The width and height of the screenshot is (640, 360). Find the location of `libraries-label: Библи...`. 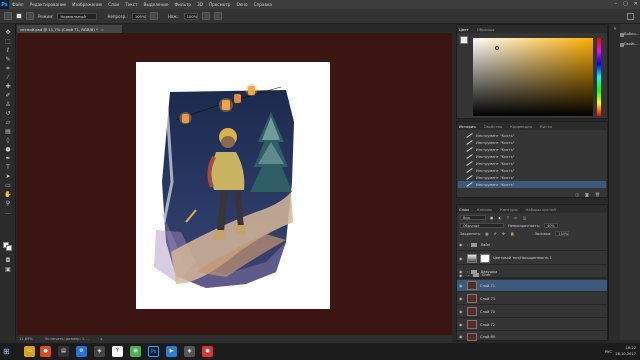

libraries-label: Библи... is located at coordinates (631, 34).